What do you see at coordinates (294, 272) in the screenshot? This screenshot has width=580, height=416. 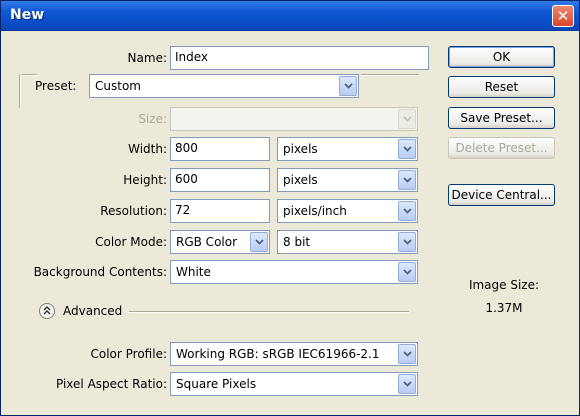 I see `background-contents-dropdown: White` at bounding box center [294, 272].